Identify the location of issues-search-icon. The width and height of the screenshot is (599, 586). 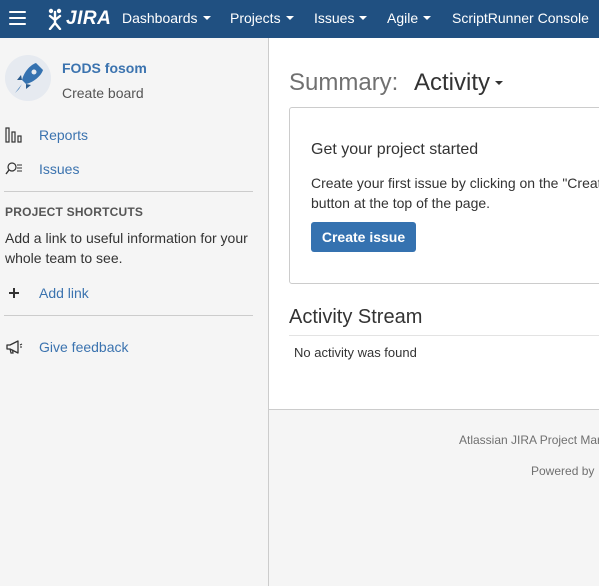
(13, 168).